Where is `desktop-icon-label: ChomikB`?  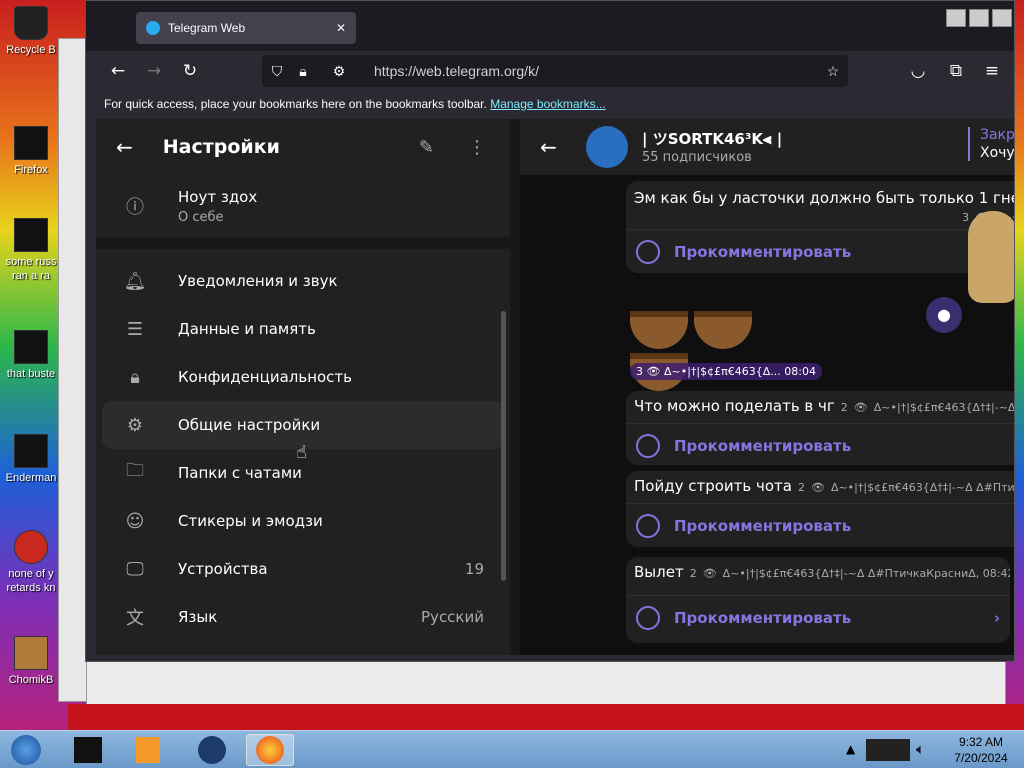 desktop-icon-label: ChomikB is located at coordinates (31, 680).